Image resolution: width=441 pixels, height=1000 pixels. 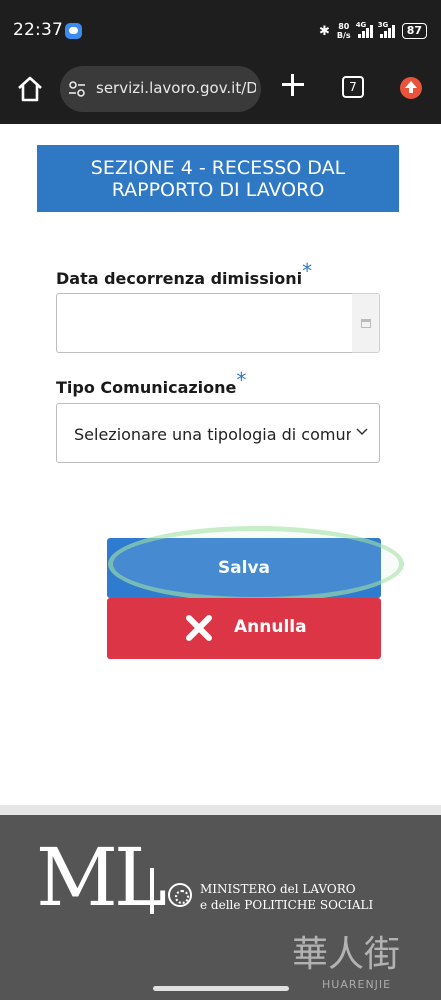 What do you see at coordinates (324, 31) in the screenshot?
I see `bluetooth-icon: ✱` at bounding box center [324, 31].